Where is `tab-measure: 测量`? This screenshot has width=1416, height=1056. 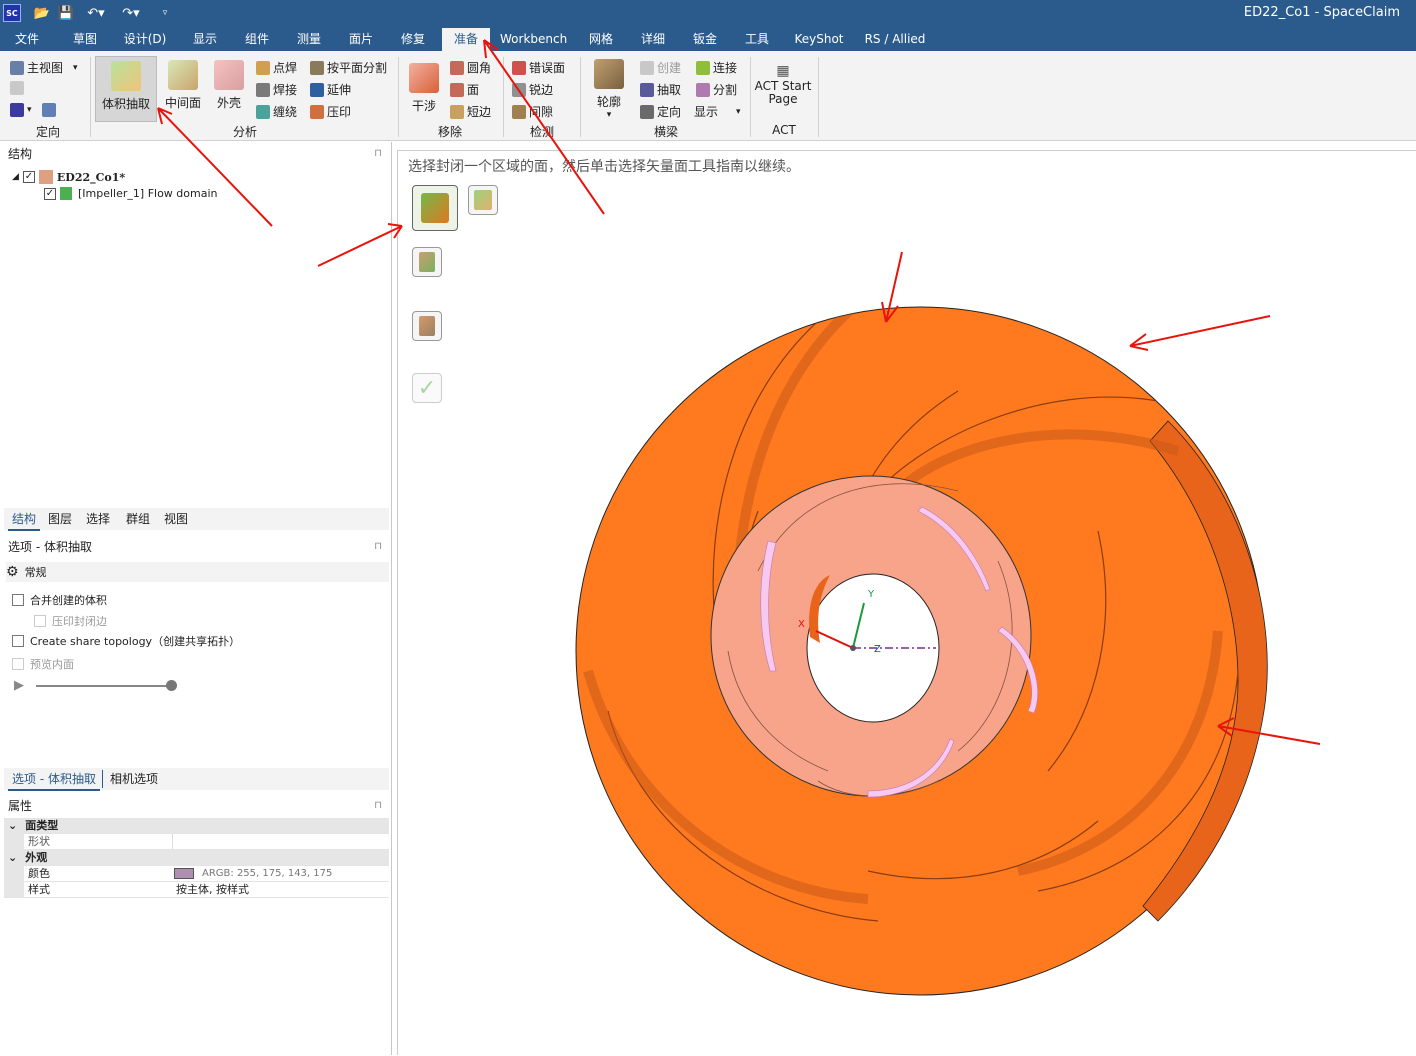 tab-measure: 测量 is located at coordinates (309, 39).